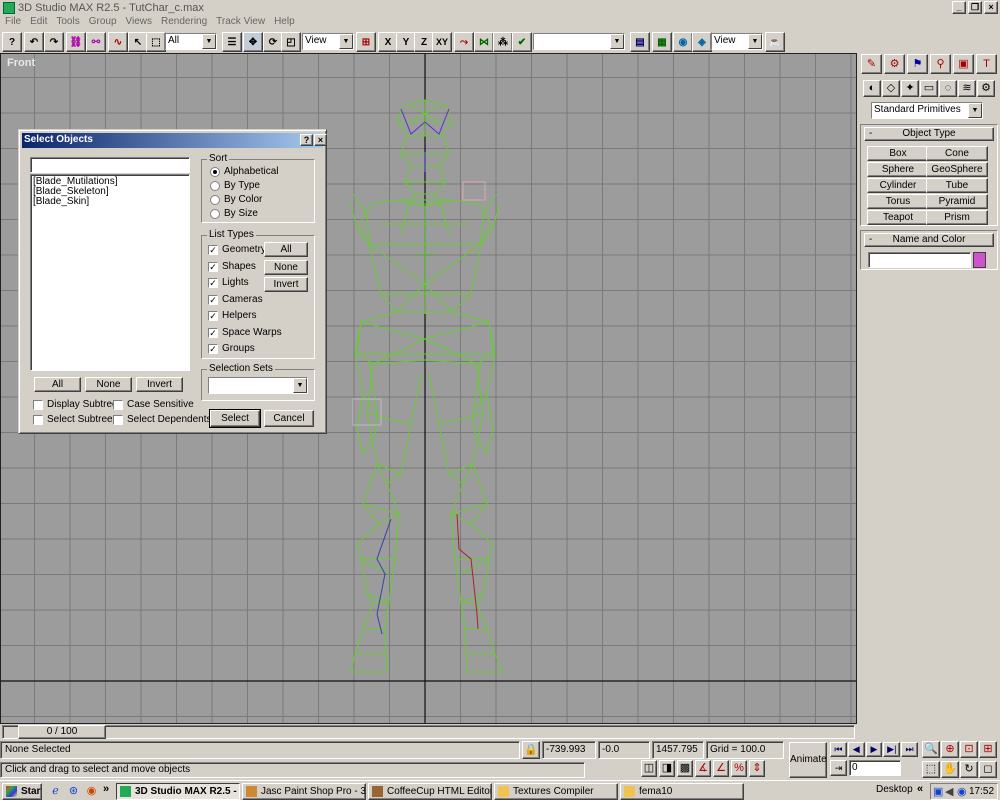  I want to click on torus-button: Torus, so click(898, 201).